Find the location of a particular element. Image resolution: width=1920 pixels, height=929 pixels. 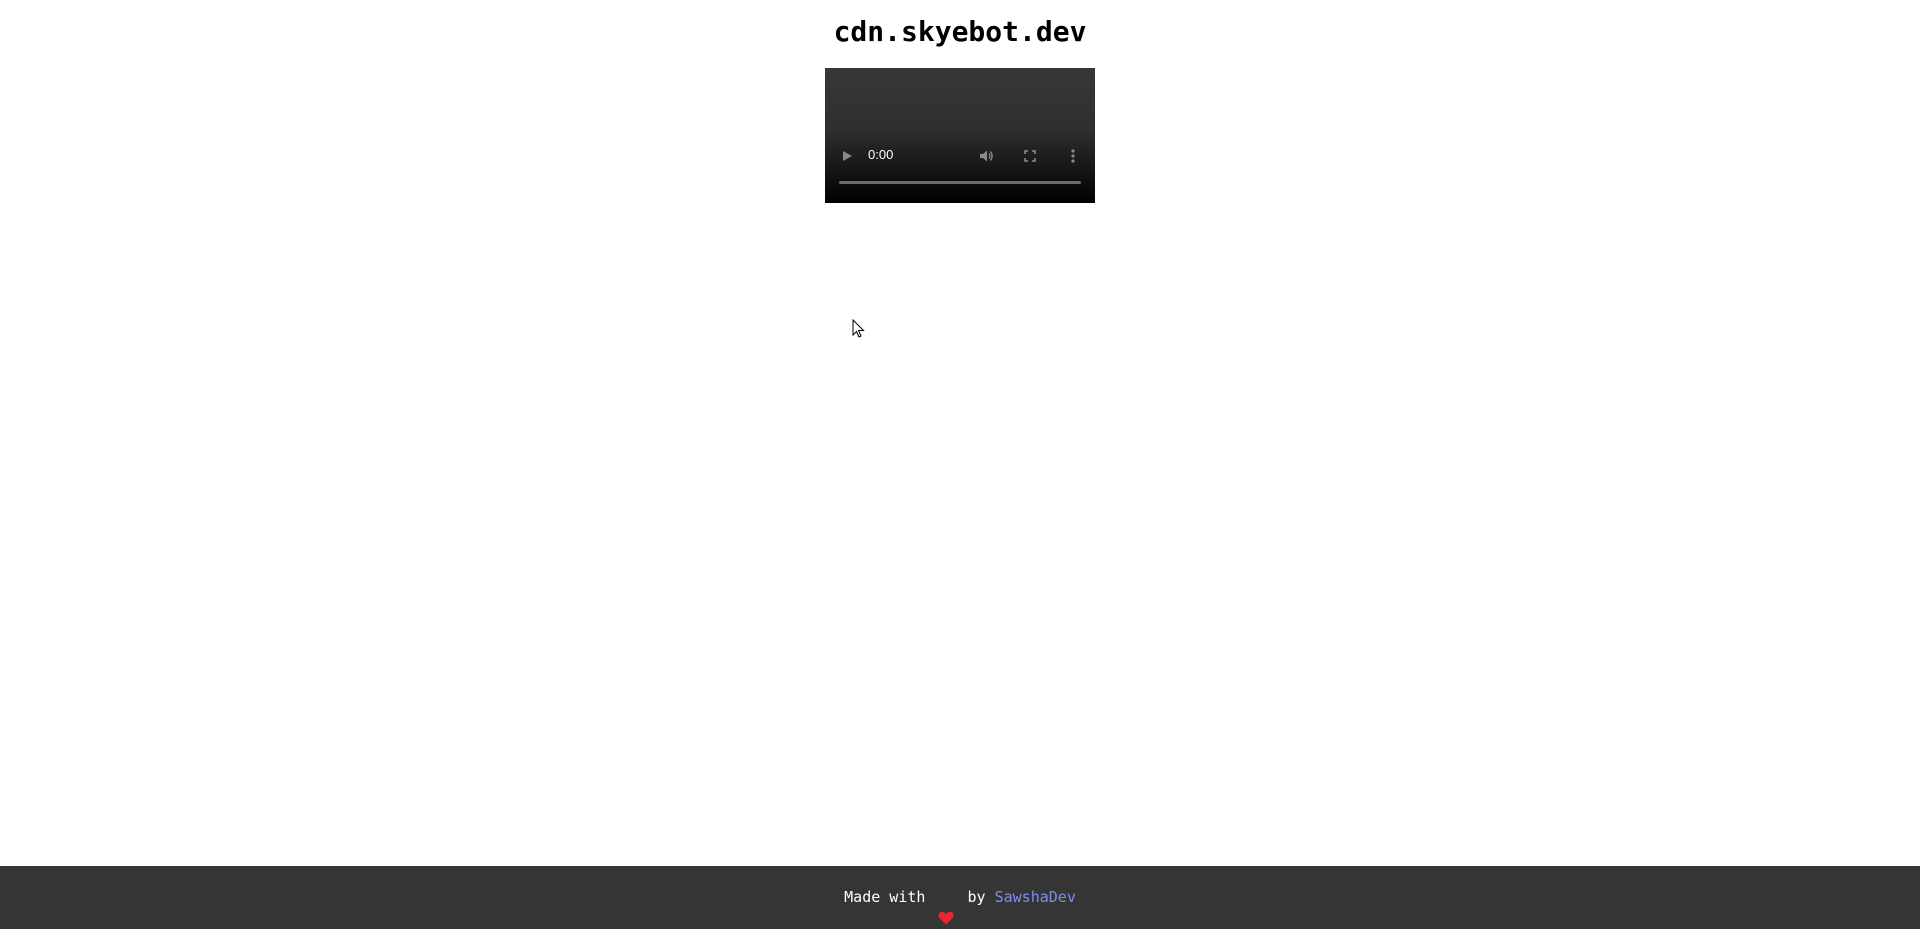

author-link: SawshaDev is located at coordinates (1035, 897).